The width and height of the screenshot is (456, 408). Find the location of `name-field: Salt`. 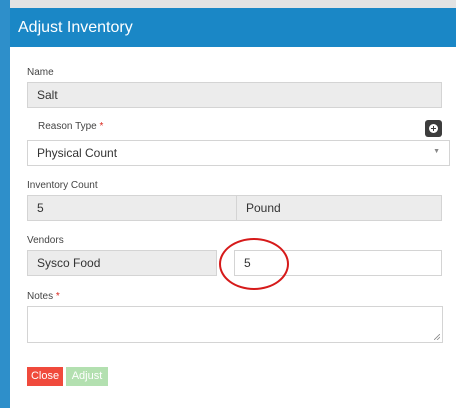

name-field: Salt is located at coordinates (234, 95).